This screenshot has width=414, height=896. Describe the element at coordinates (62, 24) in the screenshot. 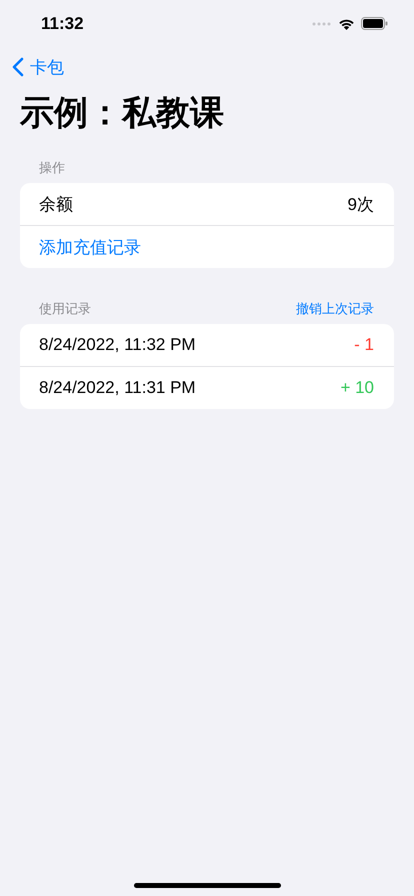

I see `status-time: 11:32` at that location.